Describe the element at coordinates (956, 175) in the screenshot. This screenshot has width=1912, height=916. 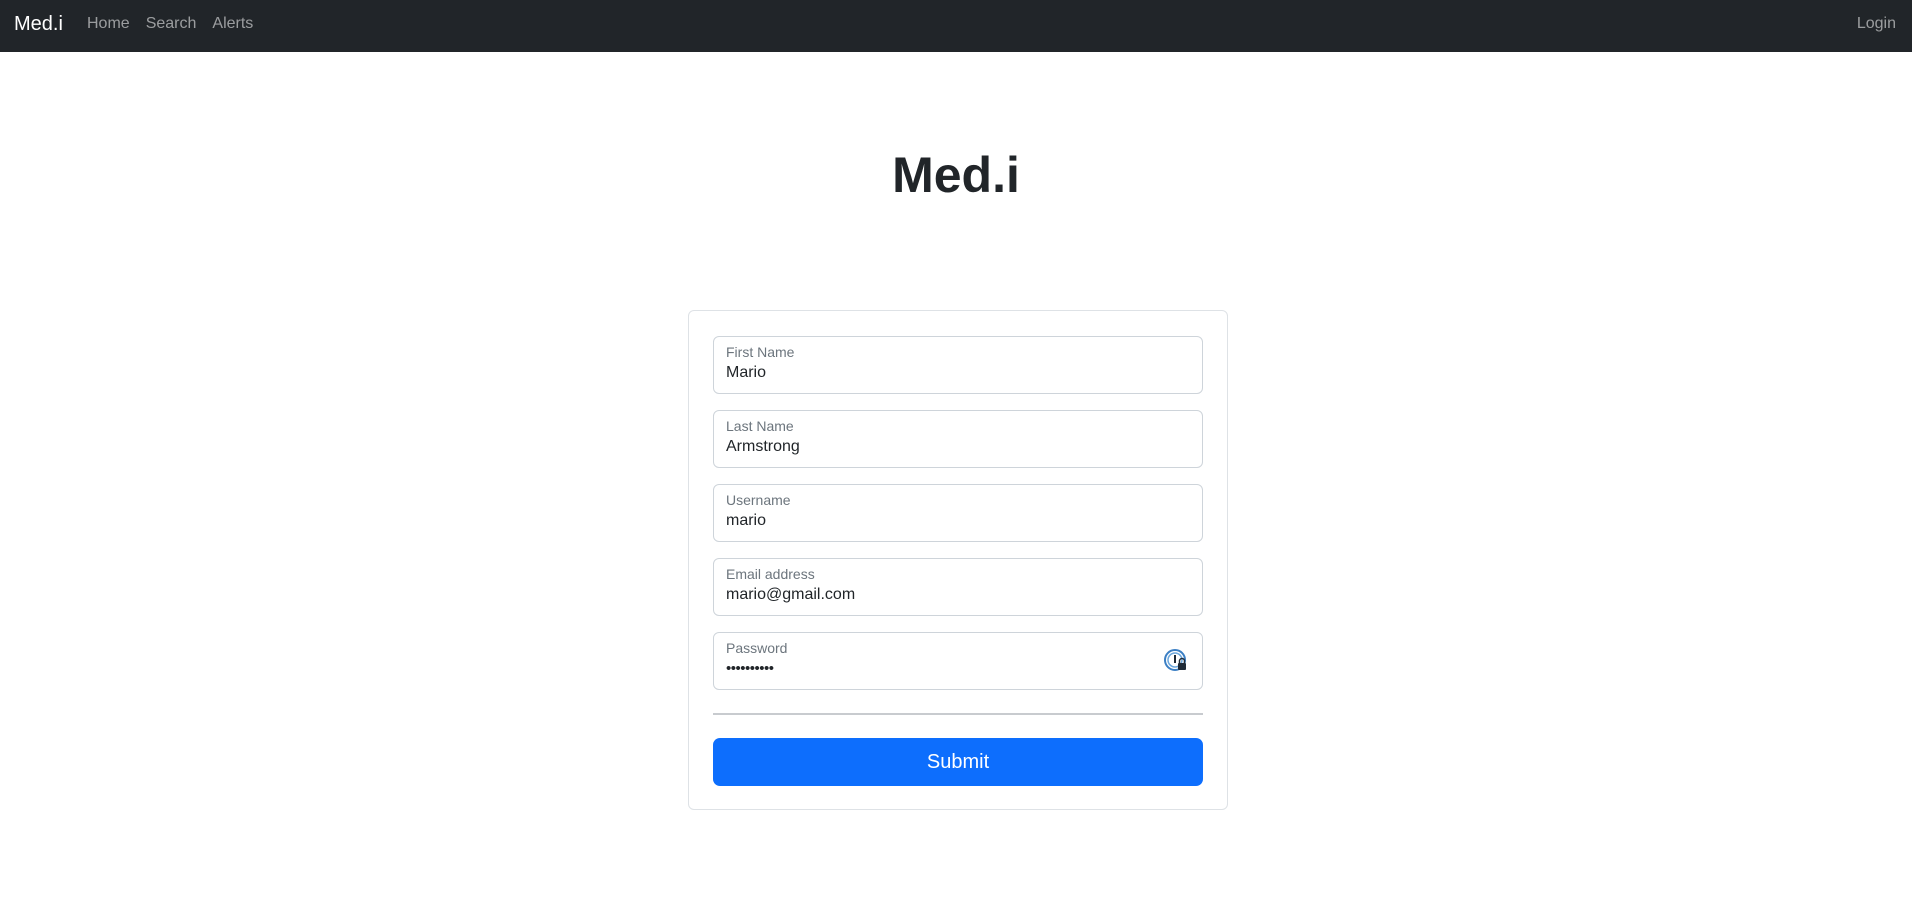
I see `page-title: Med.i` at that location.